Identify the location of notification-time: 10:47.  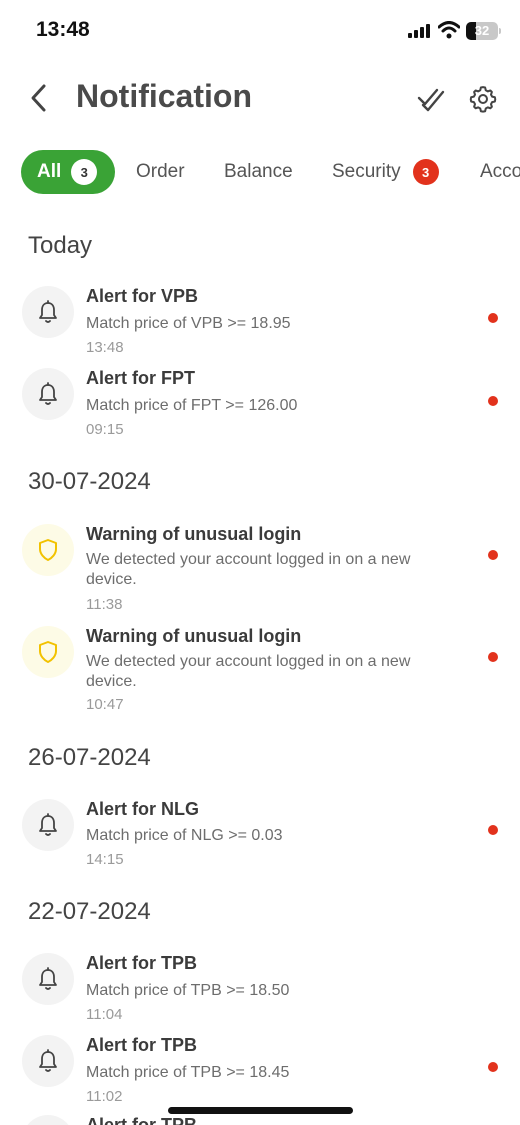
(105, 704).